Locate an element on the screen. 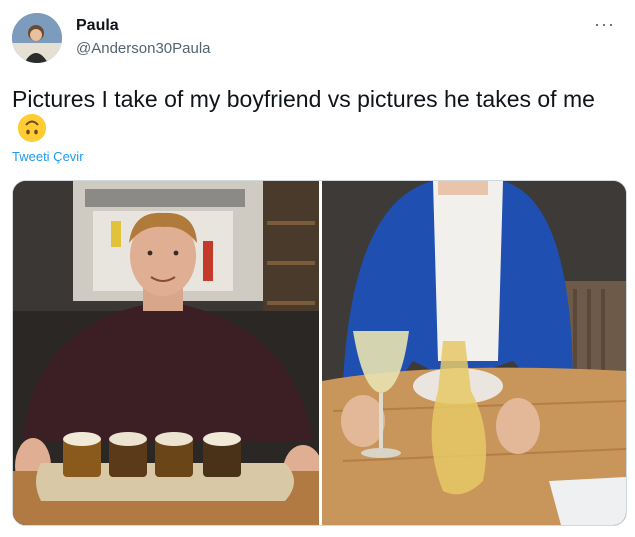 This screenshot has height=537, width=635. avatar is located at coordinates (37, 38).